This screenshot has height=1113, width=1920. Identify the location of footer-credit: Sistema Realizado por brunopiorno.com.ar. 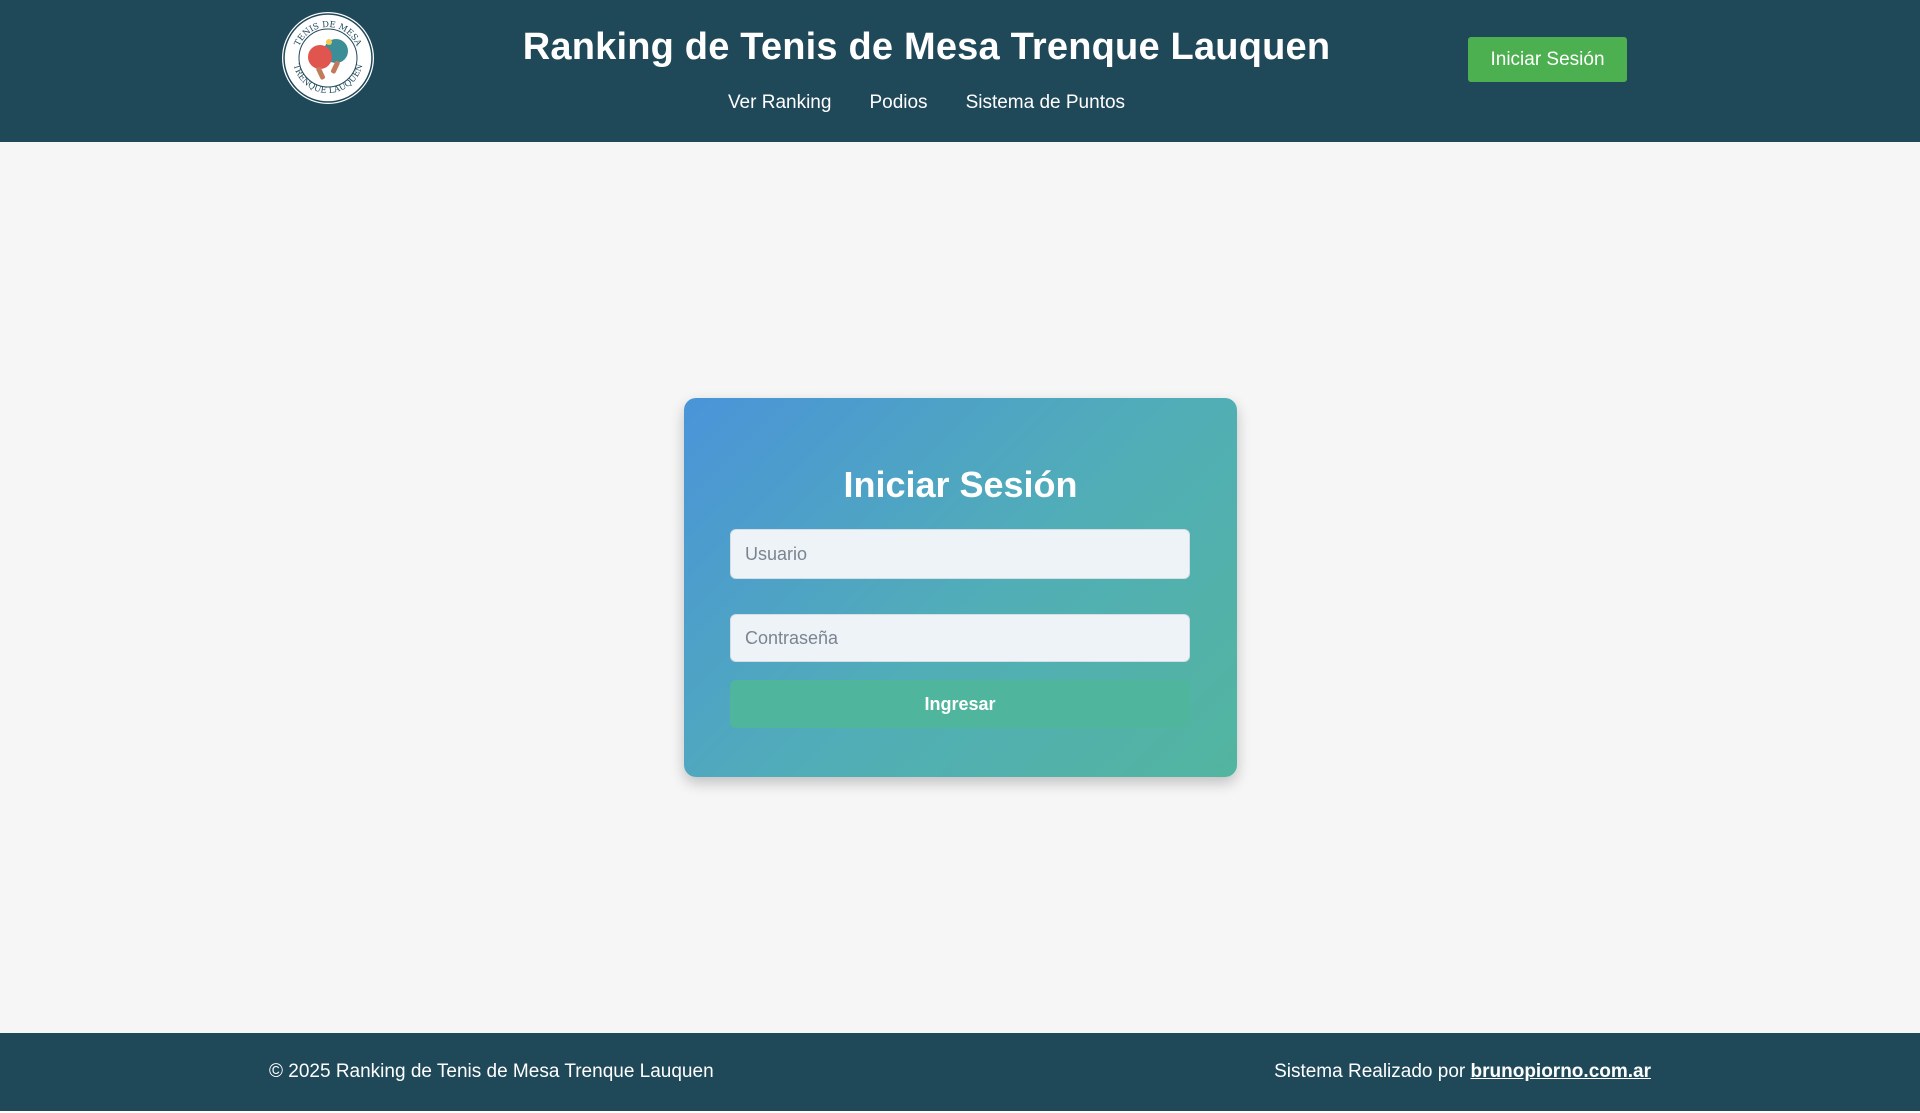
(1462, 1072).